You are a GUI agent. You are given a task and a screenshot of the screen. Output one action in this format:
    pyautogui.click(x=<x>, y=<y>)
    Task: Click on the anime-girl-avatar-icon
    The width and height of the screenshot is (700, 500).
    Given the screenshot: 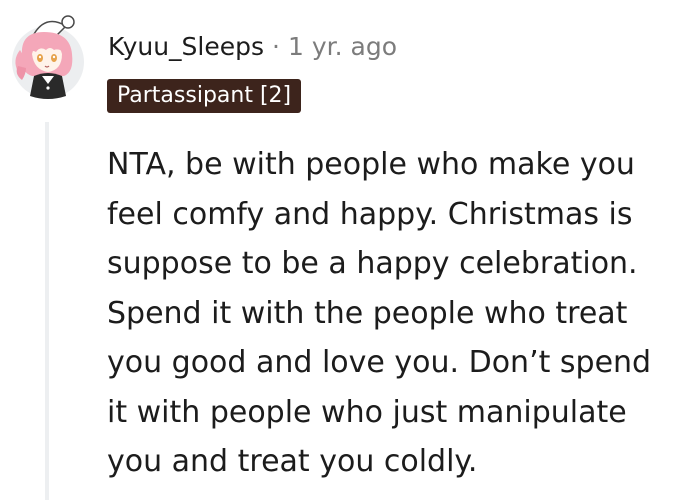 What is the action you would take?
    pyautogui.click(x=48, y=57)
    